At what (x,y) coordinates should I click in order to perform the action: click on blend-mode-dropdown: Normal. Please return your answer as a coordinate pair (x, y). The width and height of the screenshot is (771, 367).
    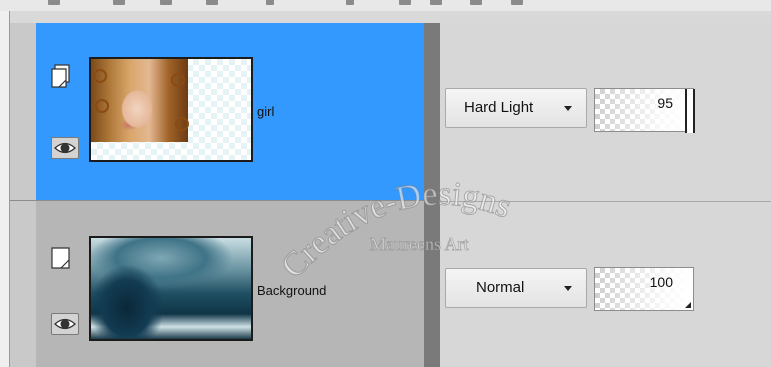
    Looking at the image, I should click on (516, 288).